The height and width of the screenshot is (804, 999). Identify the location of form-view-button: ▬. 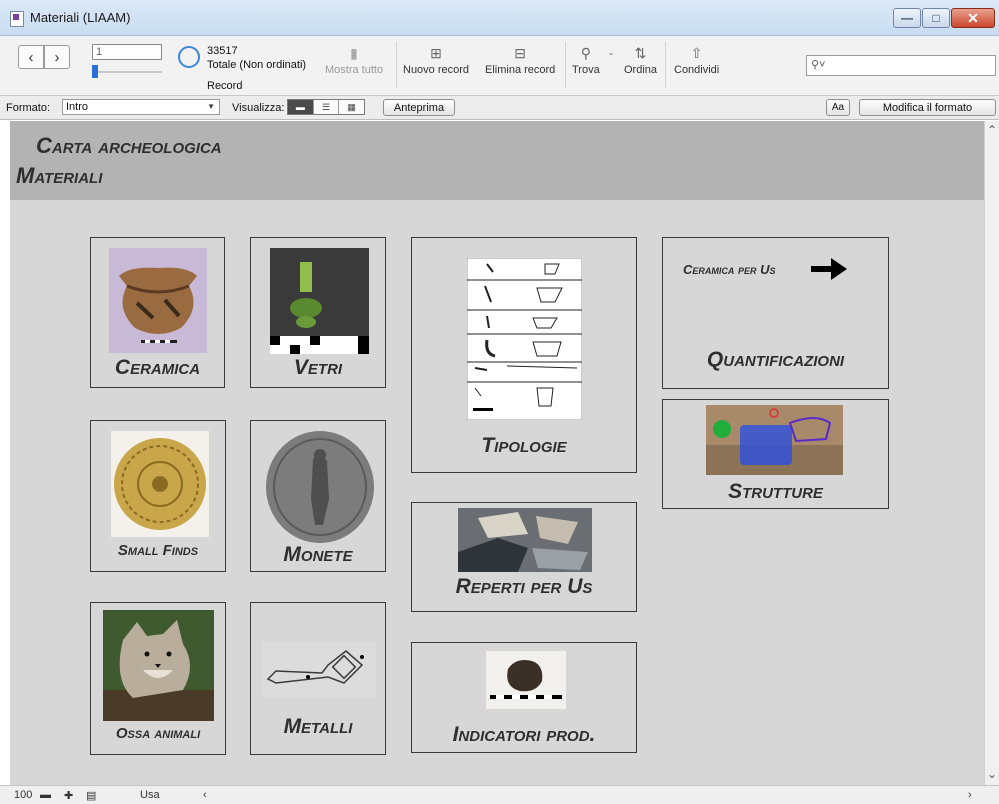
(301, 107).